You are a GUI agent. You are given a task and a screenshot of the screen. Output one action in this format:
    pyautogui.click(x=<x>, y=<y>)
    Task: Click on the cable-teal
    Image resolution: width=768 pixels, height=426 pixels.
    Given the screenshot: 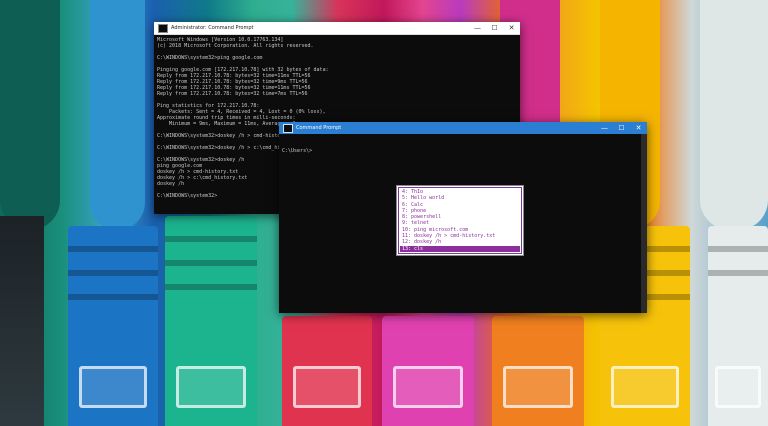 What is the action you would take?
    pyautogui.click(x=30, y=115)
    